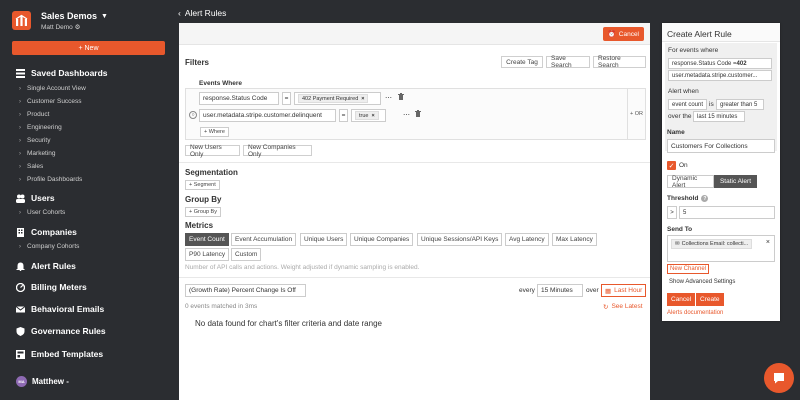 This screenshot has width=800, height=400. Describe the element at coordinates (702, 282) in the screenshot. I see `show-advanced-link: Show Advanced Settings` at that location.